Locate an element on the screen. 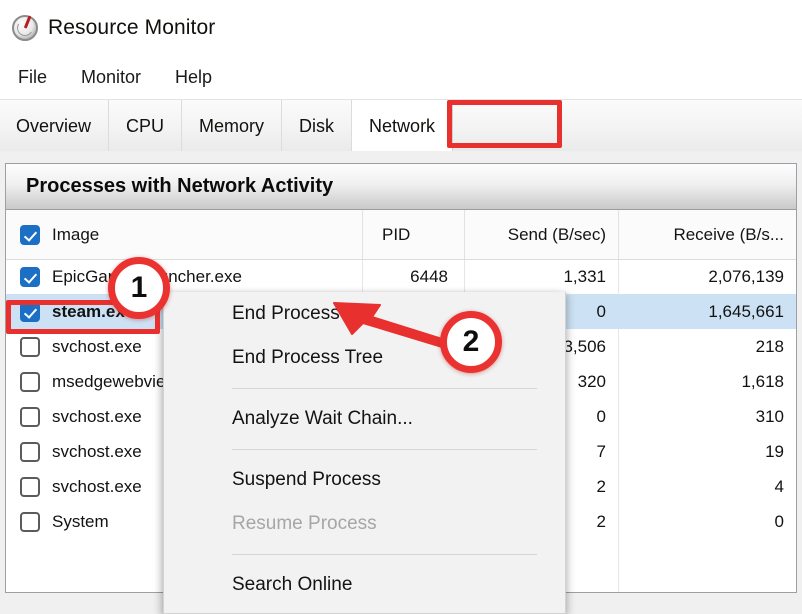 This screenshot has height=614, width=802. row-receive-cell: 1,645,661 is located at coordinates (746, 311).